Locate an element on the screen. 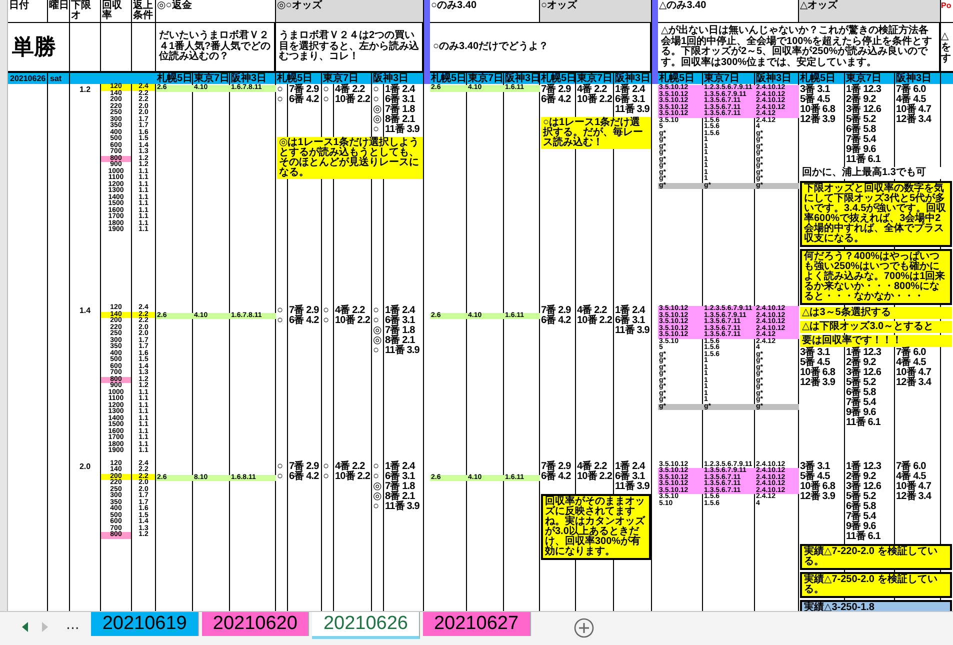  sheet-tab: 20210626 is located at coordinates (366, 625).